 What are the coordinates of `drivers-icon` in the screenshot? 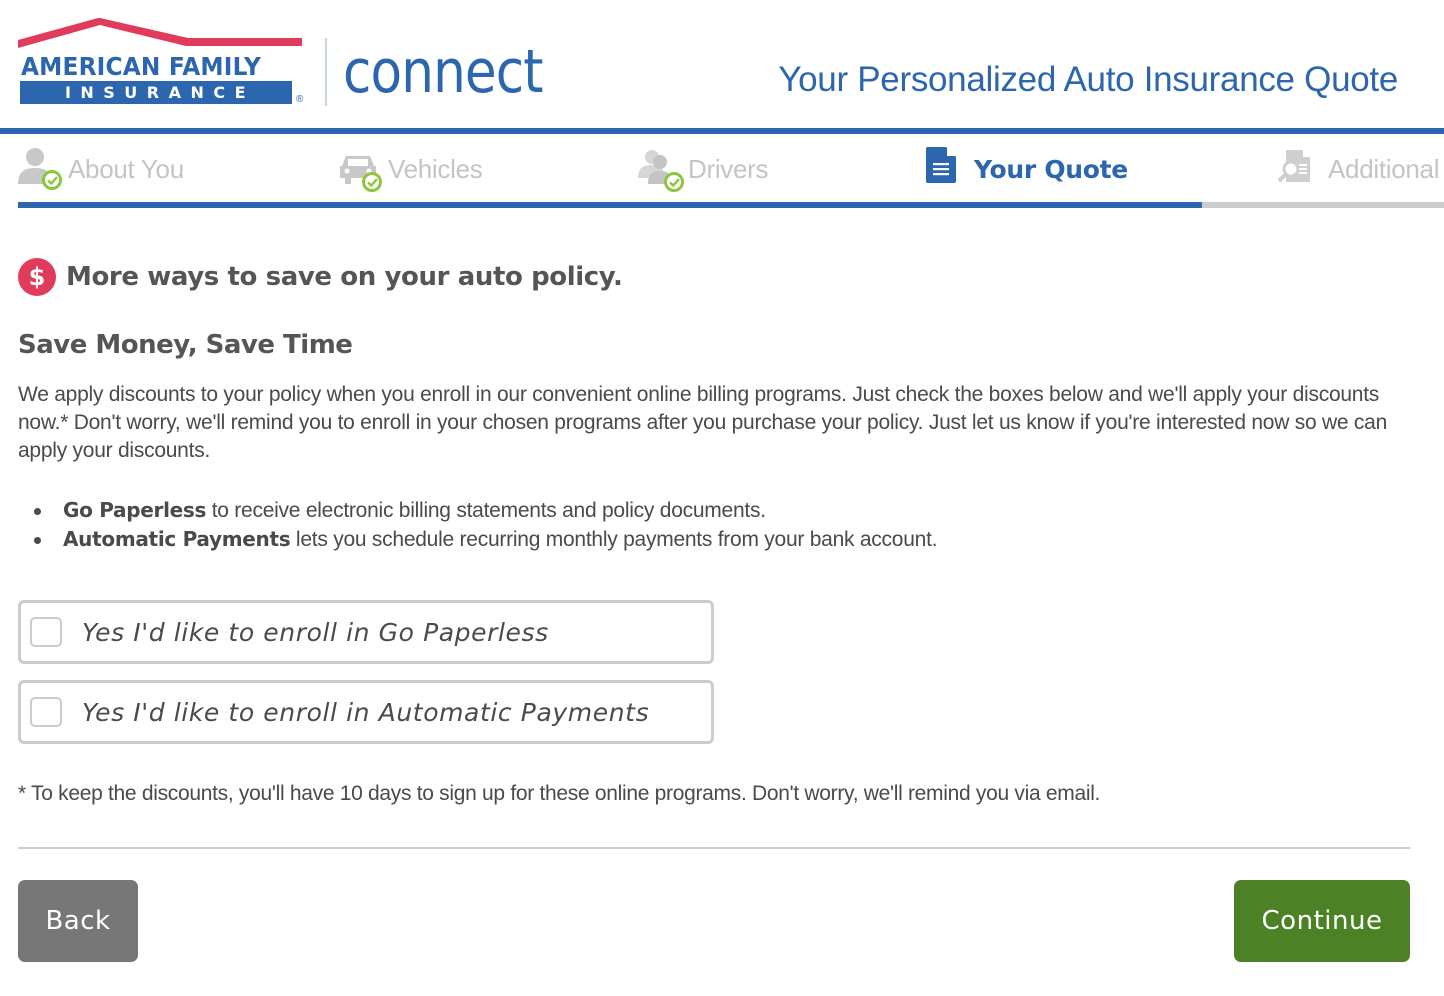 It's located at (663, 169).